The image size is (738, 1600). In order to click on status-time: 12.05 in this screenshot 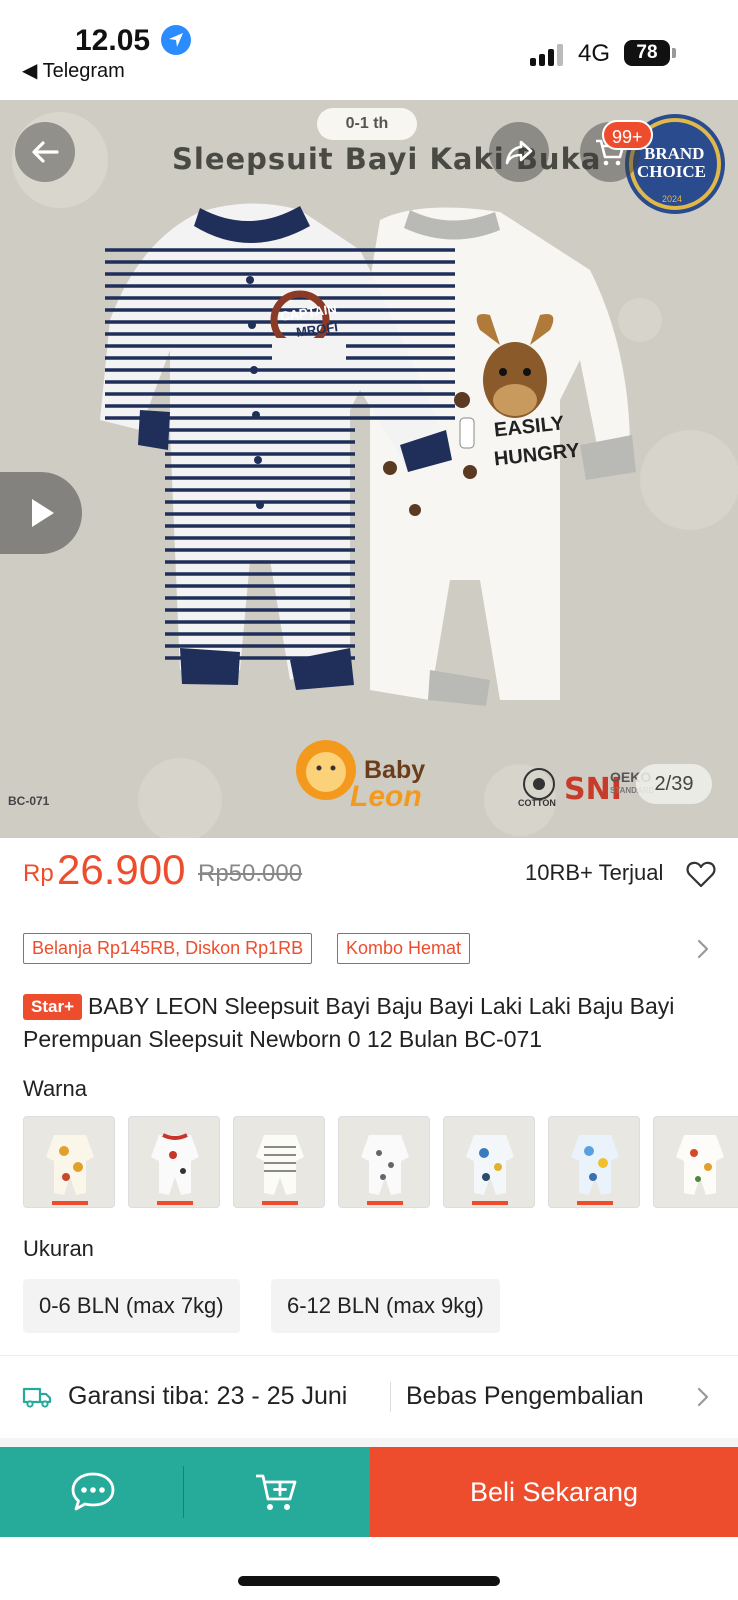, I will do `click(113, 40)`.